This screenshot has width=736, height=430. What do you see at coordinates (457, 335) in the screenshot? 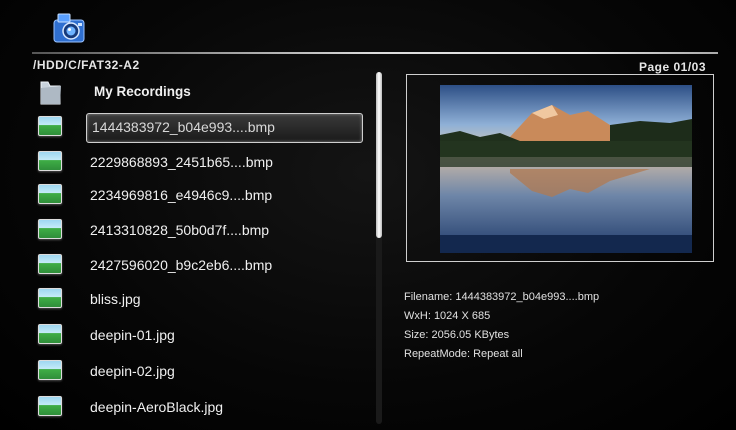
I see `info-size: Size: 2056.05 KBytes` at bounding box center [457, 335].